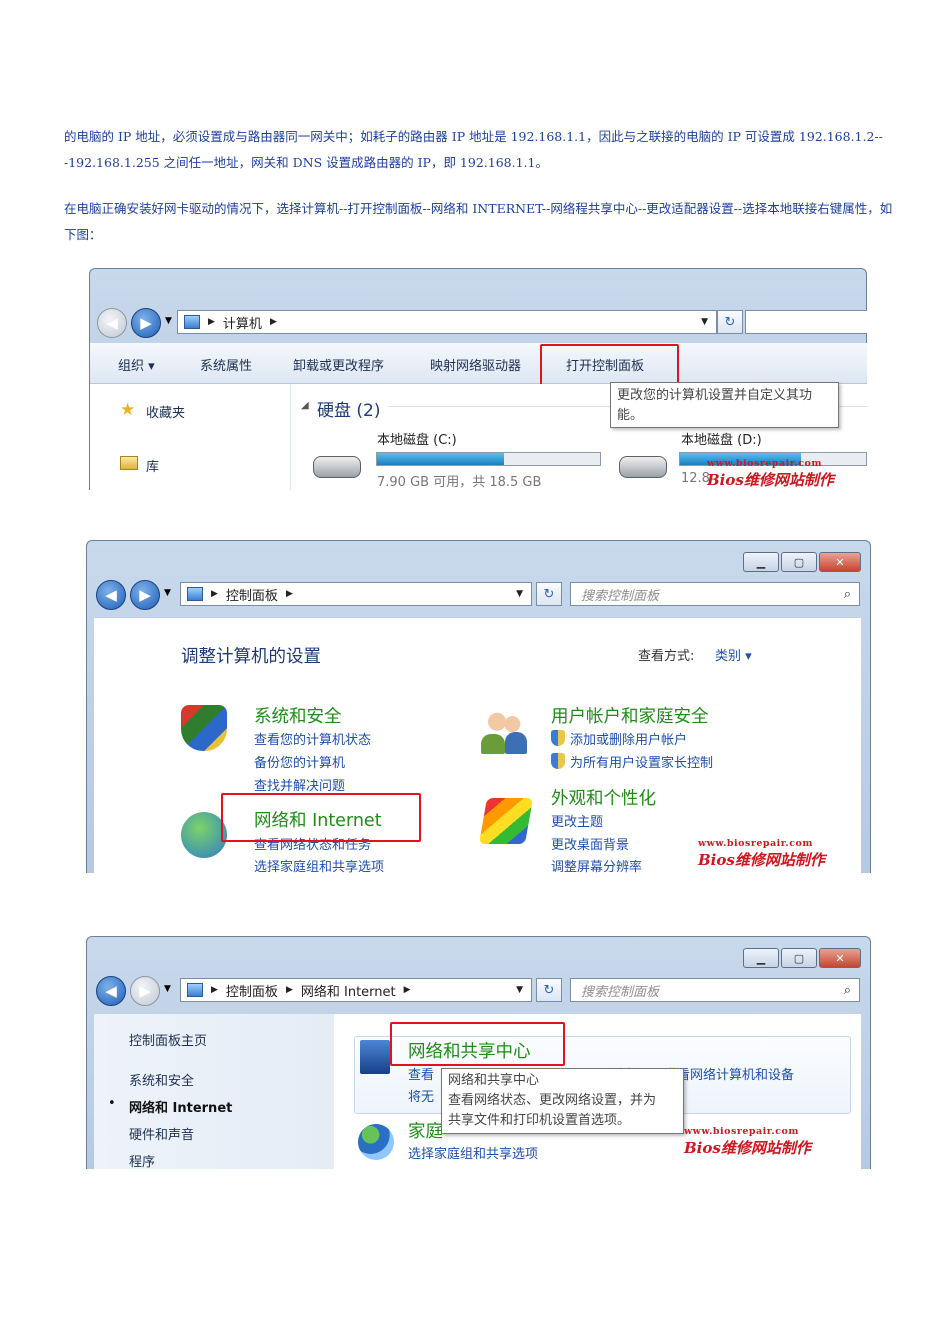 Image resolution: width=950 pixels, height=1344 pixels. I want to click on homegroup-icon, so click(376, 1142).